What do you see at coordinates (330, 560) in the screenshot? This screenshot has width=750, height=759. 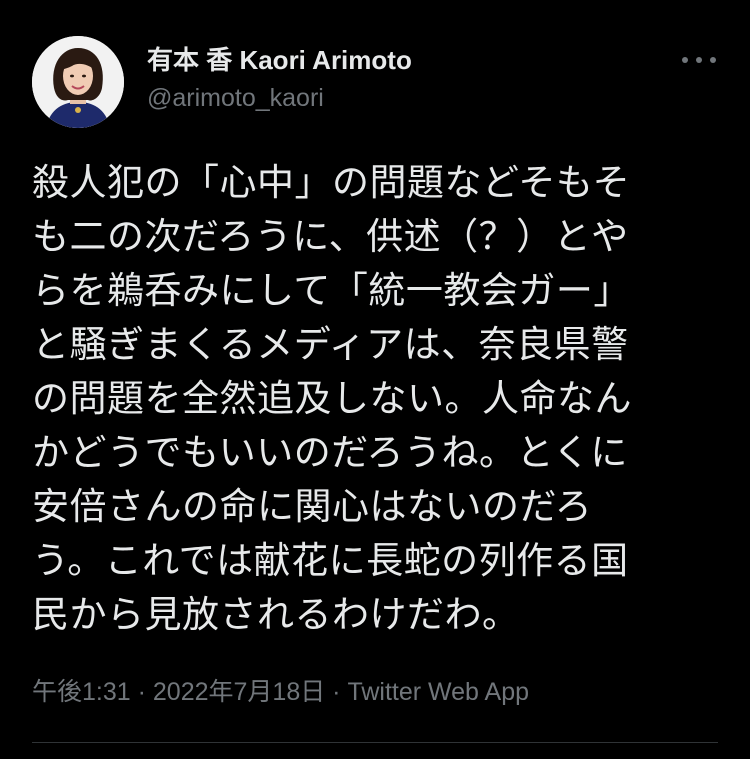 I see `tweet-text-line: う。これでは献花に長蛇の列作る国` at bounding box center [330, 560].